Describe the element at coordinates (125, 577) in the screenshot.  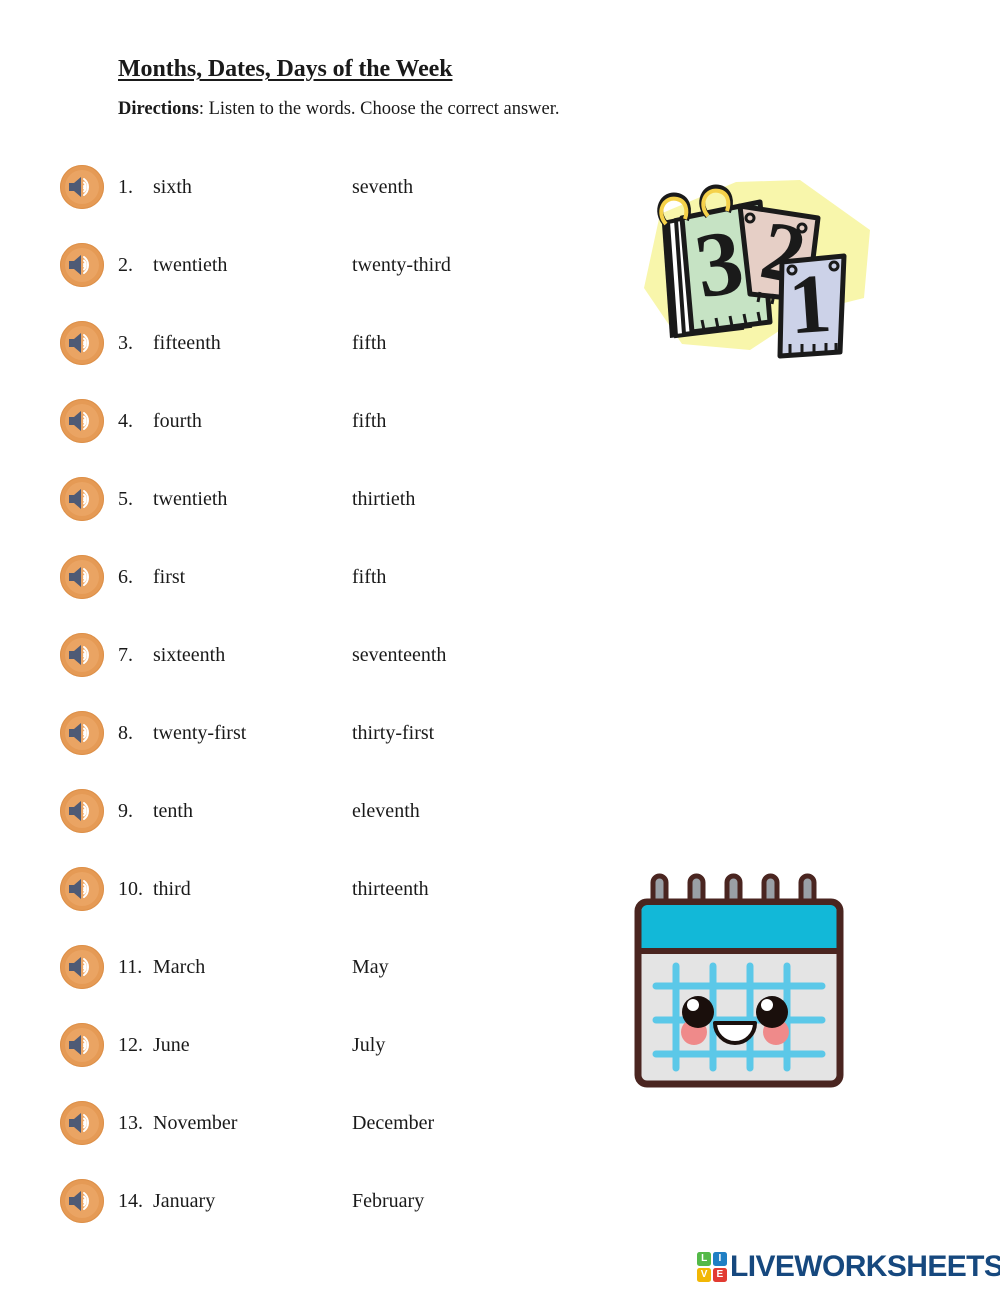
I see `question-number: 6.` at that location.